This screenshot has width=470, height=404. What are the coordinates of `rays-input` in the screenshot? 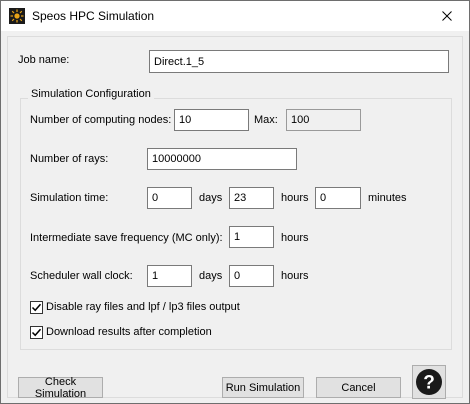 It's located at (222, 159).